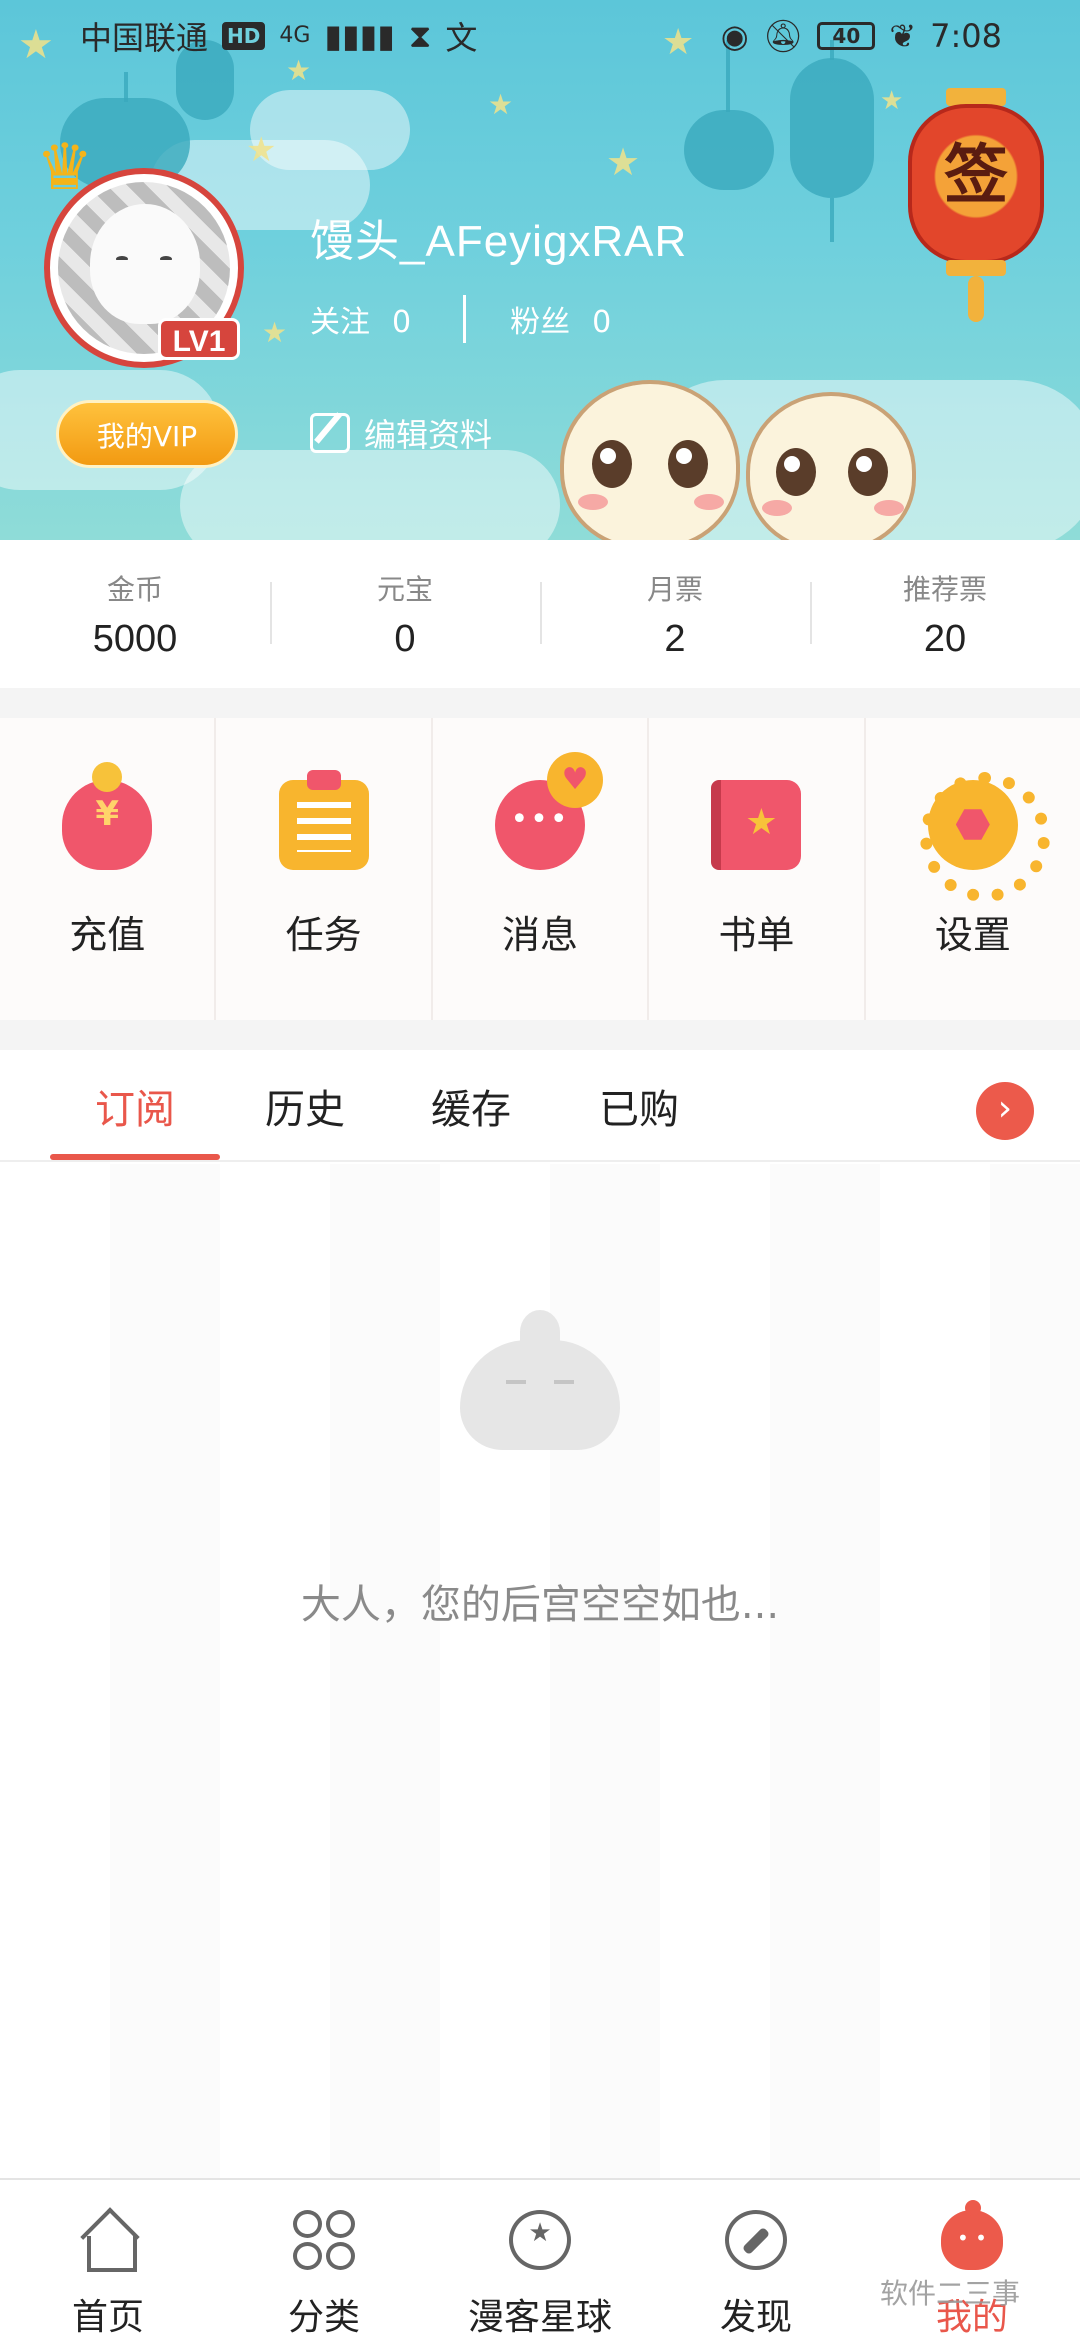 The image size is (1080, 2340). Describe the element at coordinates (330, 433) in the screenshot. I see `edit-icon` at that location.